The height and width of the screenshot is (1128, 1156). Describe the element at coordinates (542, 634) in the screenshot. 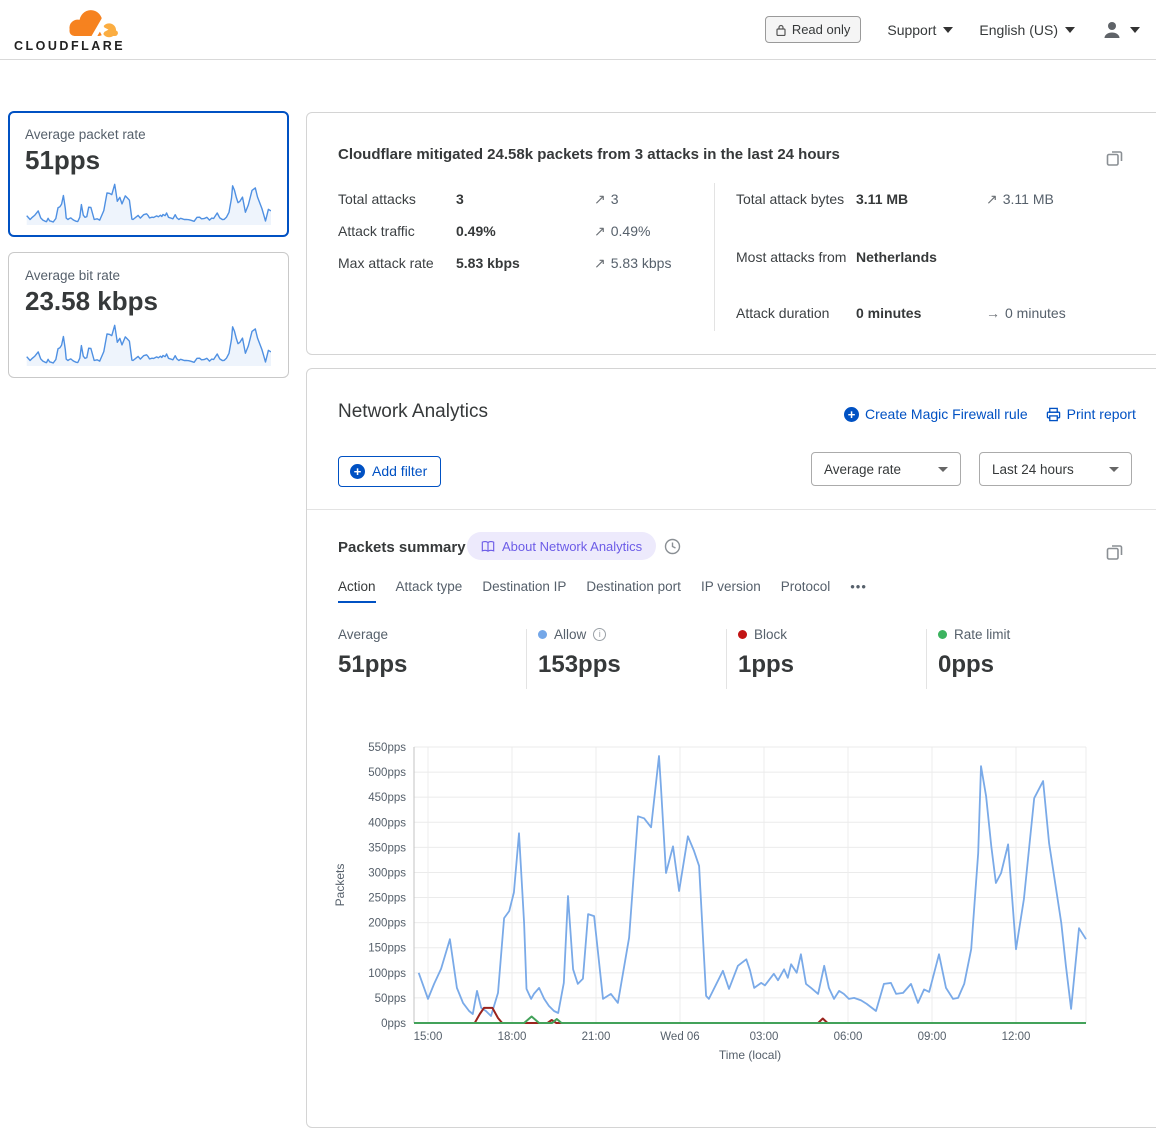

I see `allow-legend-dot` at that location.